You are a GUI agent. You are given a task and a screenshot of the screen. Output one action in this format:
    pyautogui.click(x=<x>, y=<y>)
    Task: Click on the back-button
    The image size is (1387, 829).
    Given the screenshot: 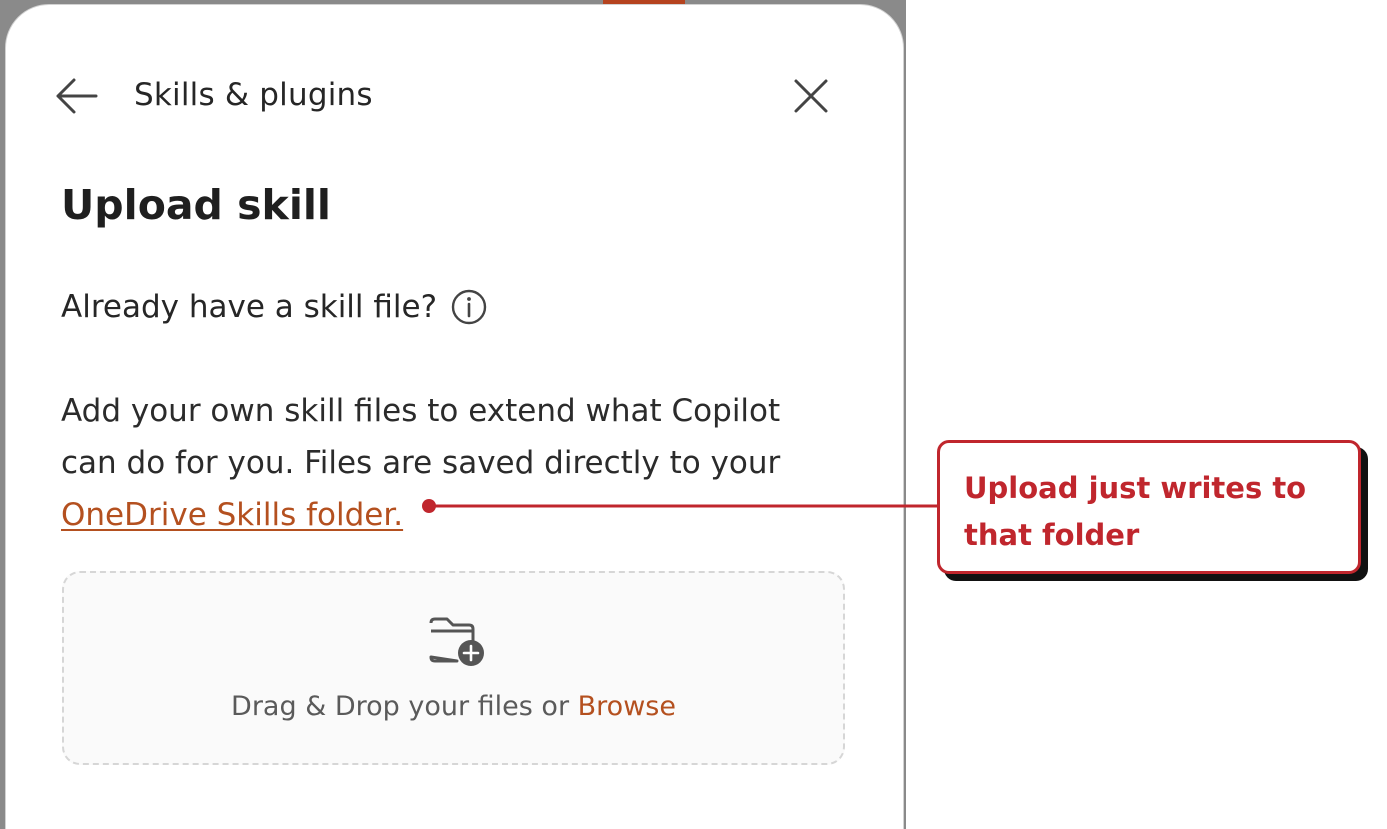 What is the action you would take?
    pyautogui.click(x=76, y=96)
    